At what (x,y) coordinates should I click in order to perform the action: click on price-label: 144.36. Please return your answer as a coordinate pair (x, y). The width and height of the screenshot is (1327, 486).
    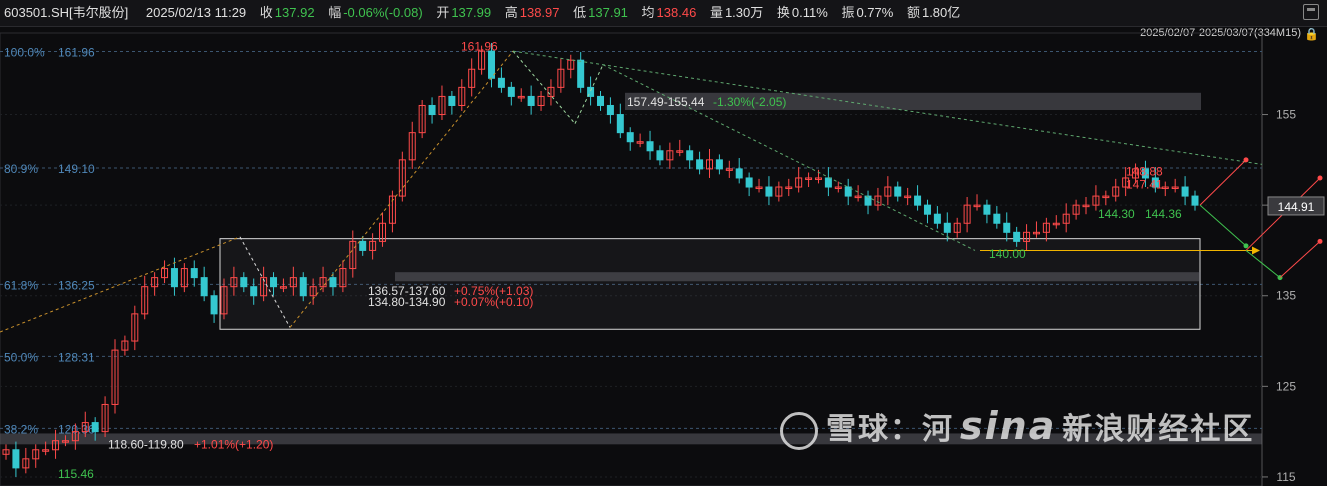
    Looking at the image, I should click on (1163, 214).